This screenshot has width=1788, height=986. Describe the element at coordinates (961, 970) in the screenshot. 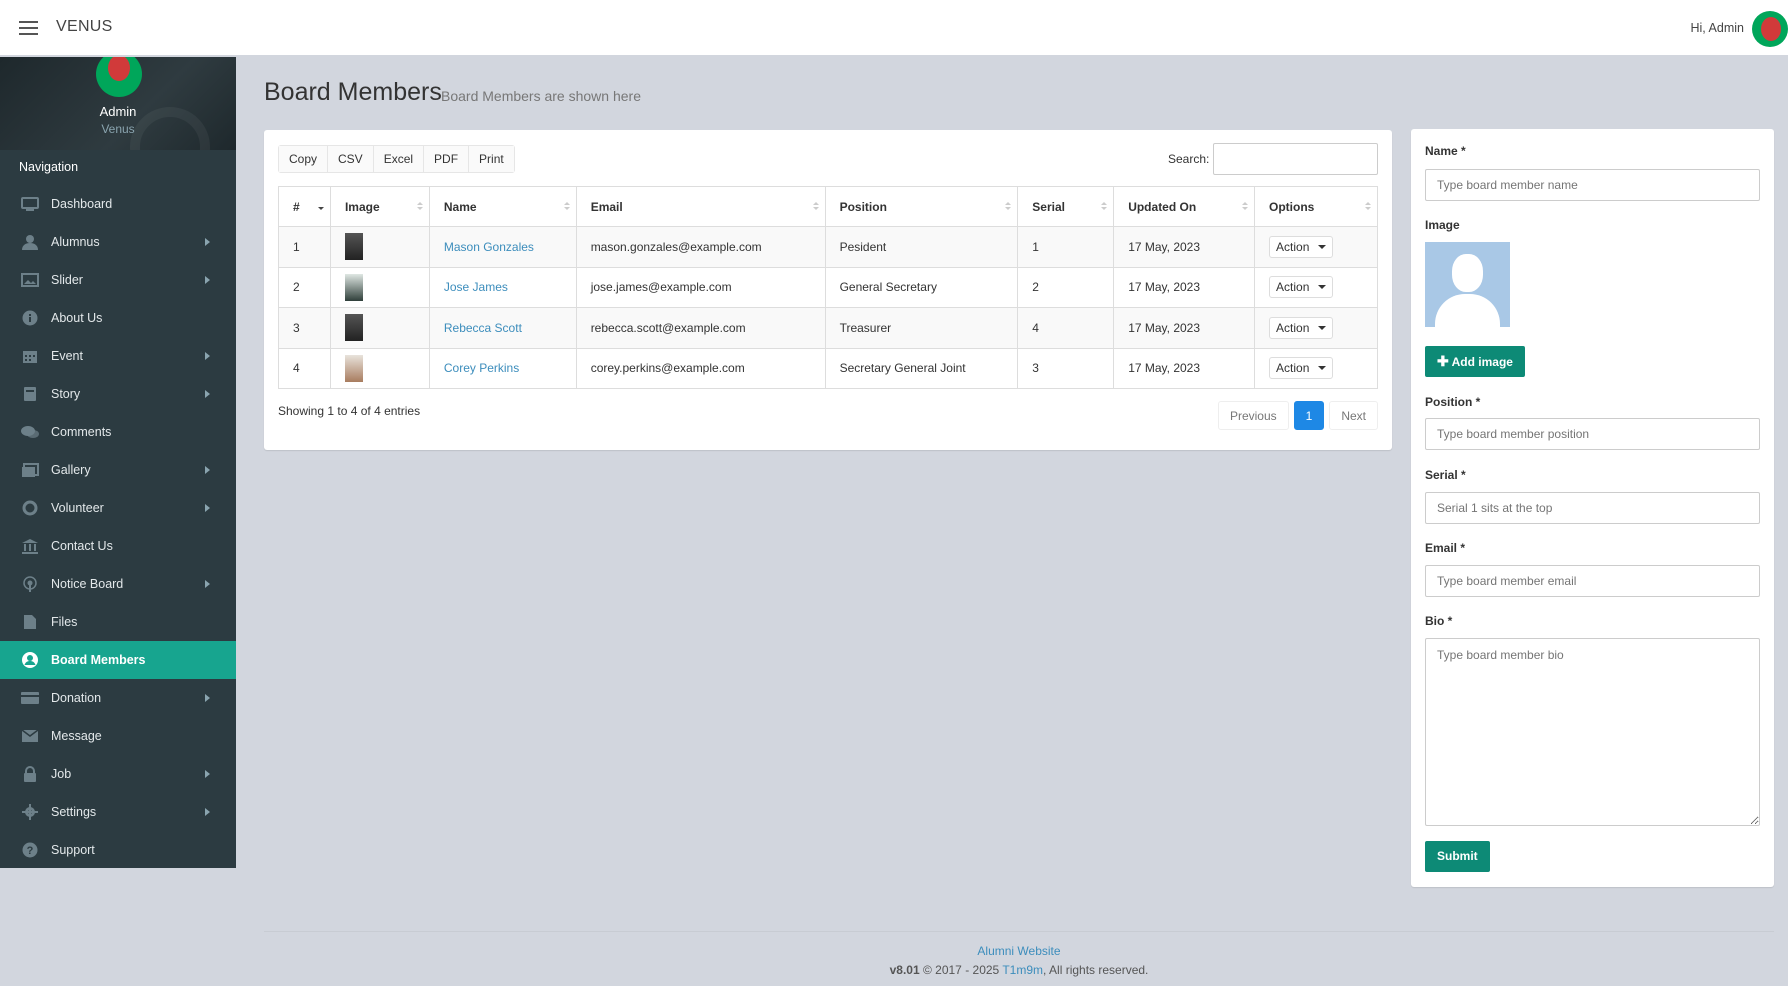

I see `copyright-years: © 2017 - 2025` at that location.